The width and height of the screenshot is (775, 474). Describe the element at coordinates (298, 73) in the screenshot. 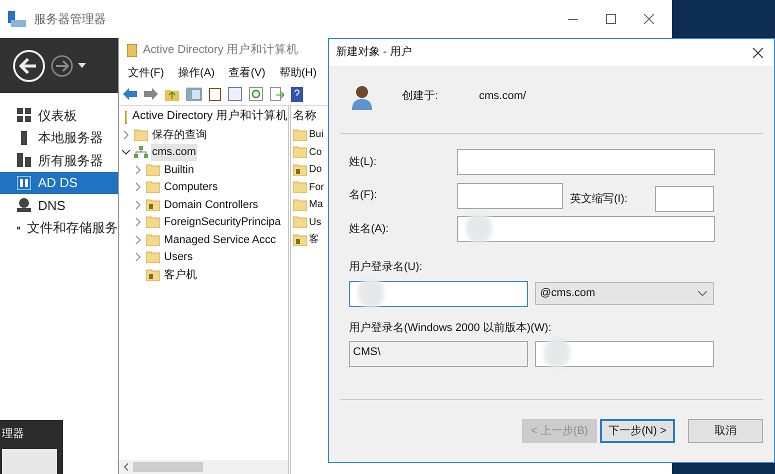

I see `menu-item: 帮助(H)` at that location.